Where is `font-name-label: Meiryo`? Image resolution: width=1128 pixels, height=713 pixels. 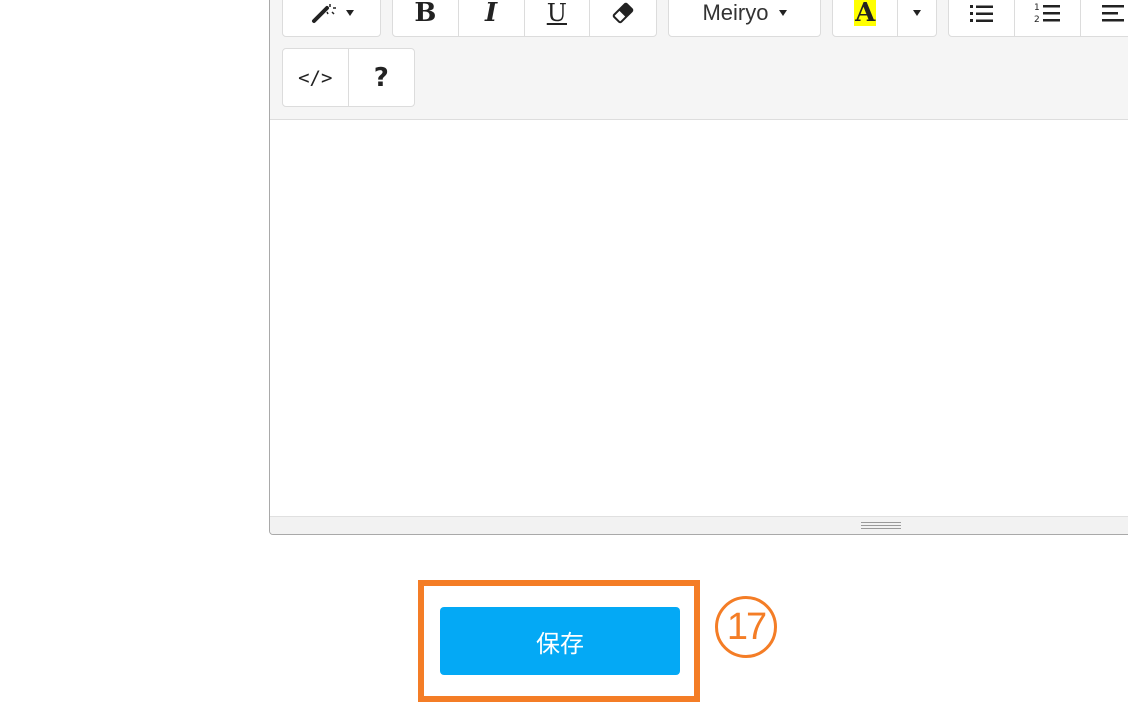 font-name-label: Meiryo is located at coordinates (735, 12).